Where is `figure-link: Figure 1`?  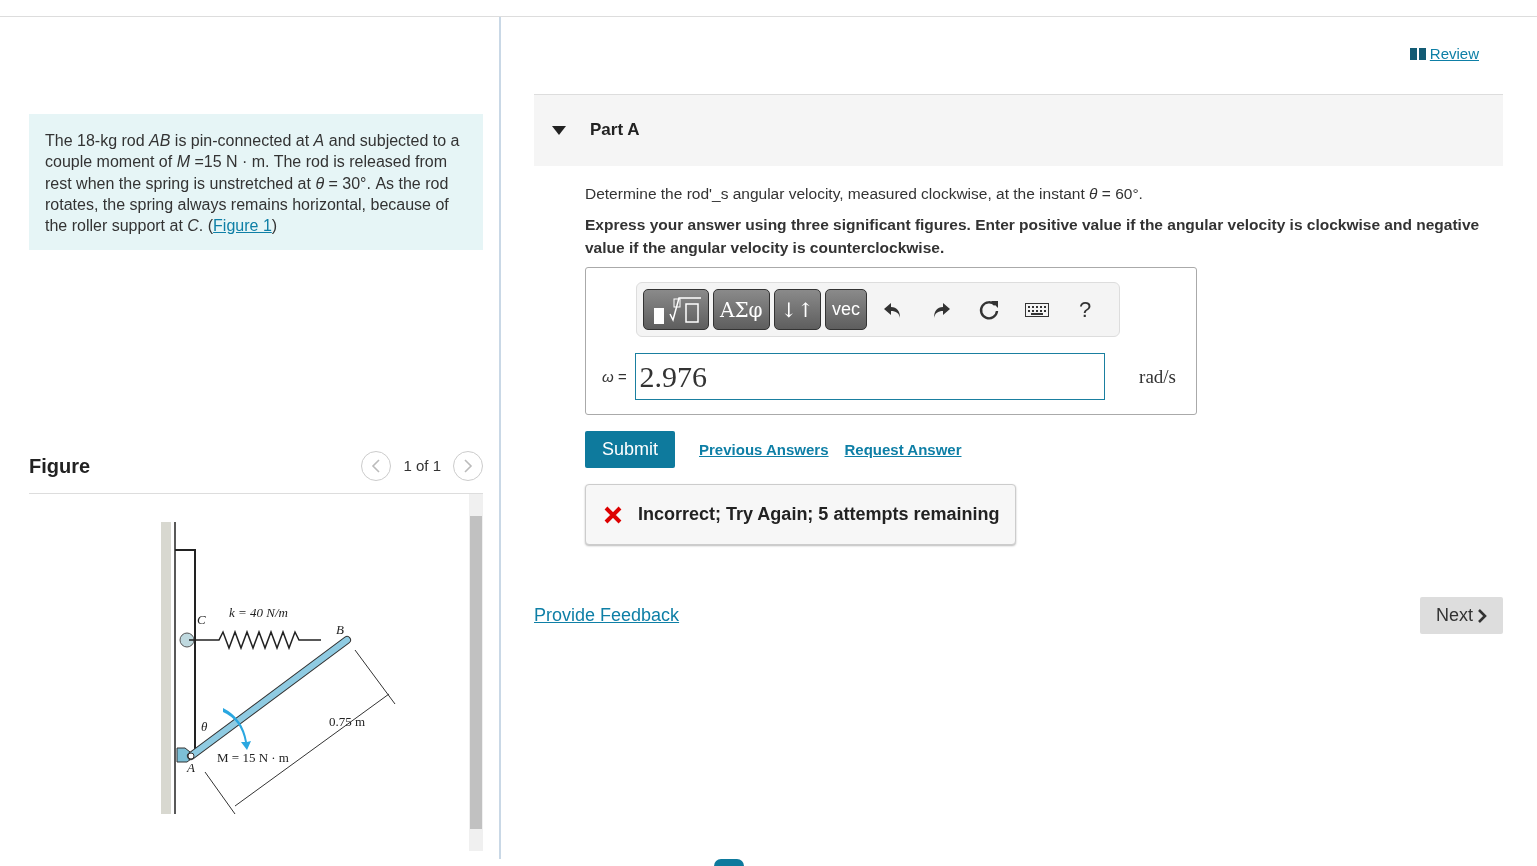
figure-link: Figure 1 is located at coordinates (242, 226).